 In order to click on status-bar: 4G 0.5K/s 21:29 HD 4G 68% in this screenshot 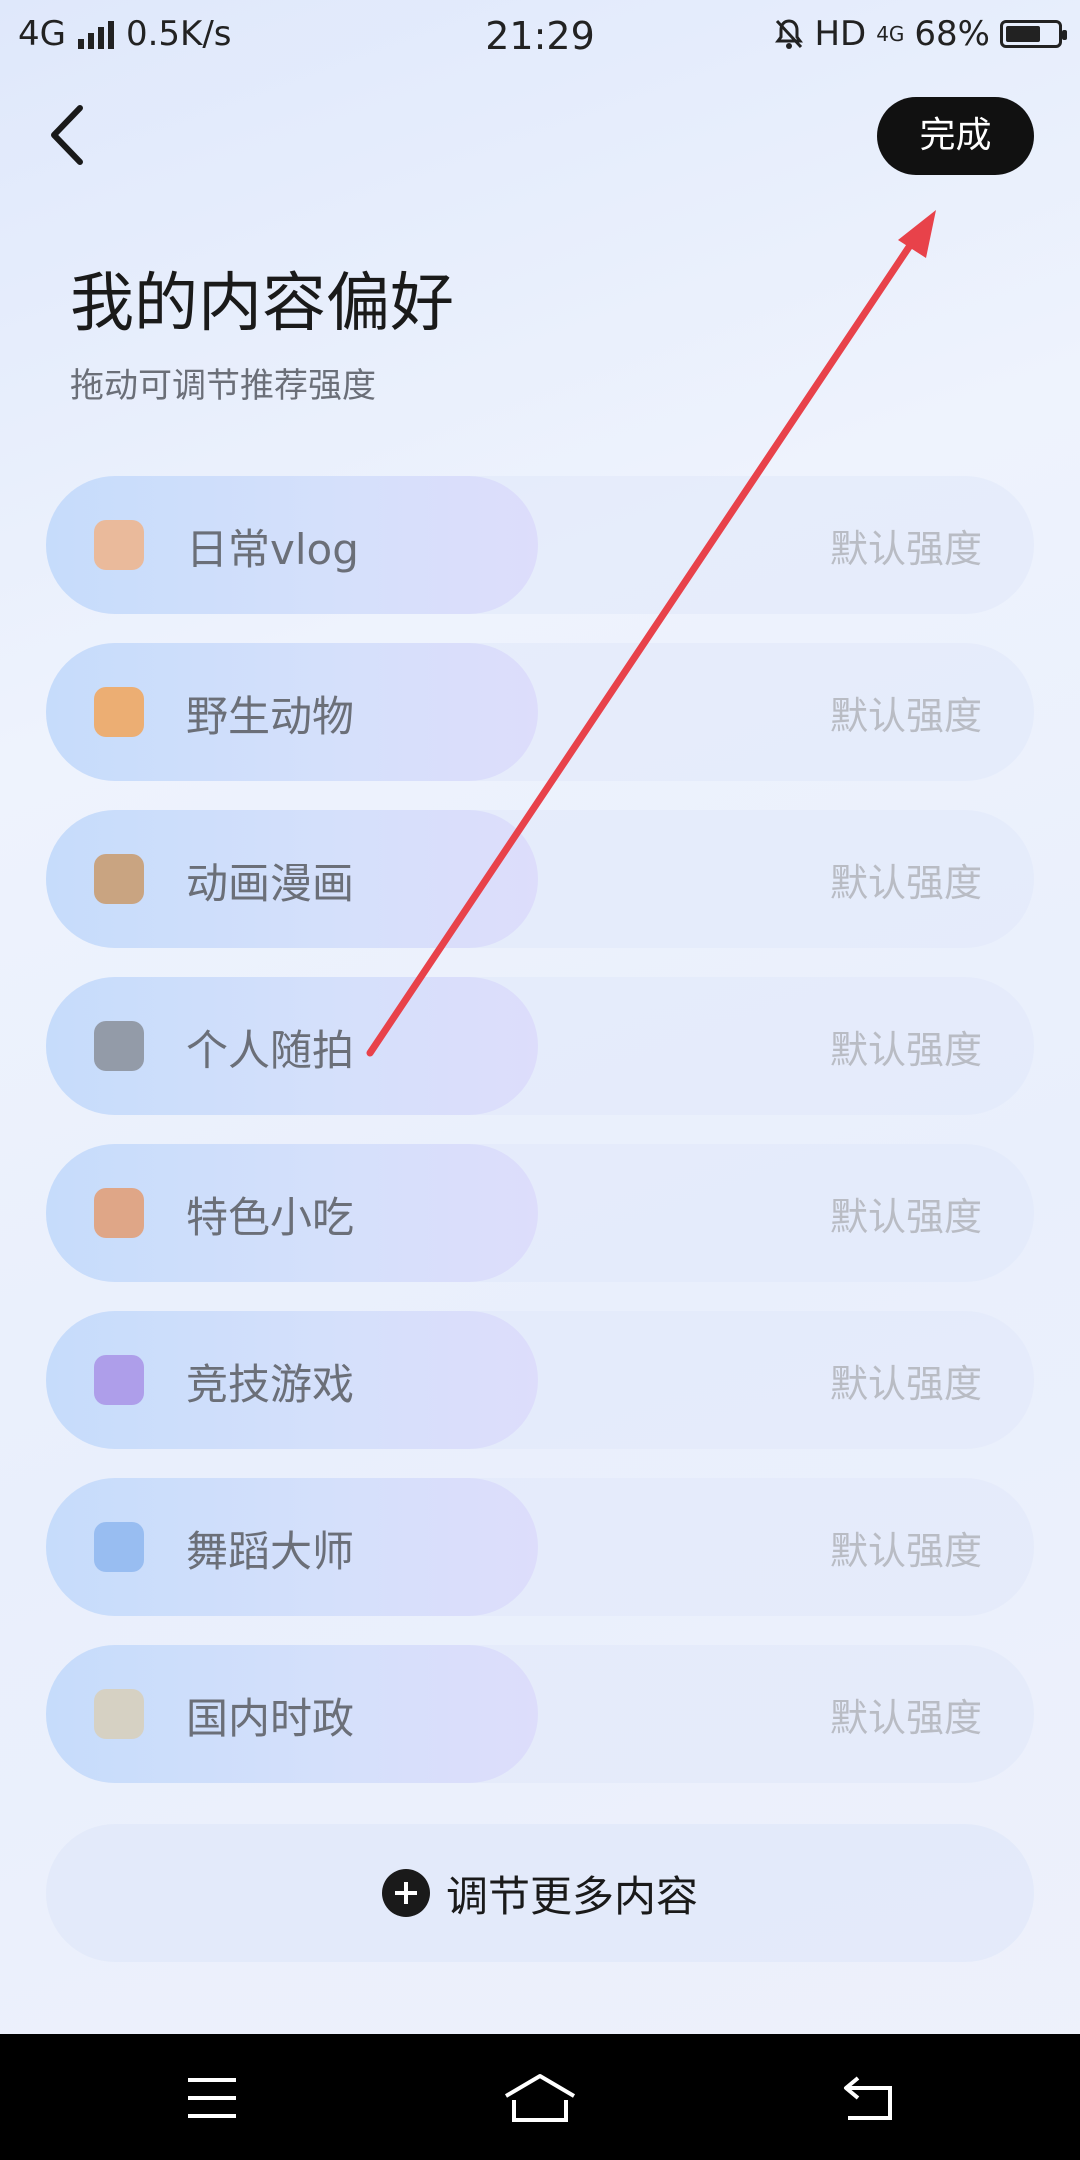, I will do `click(540, 36)`.